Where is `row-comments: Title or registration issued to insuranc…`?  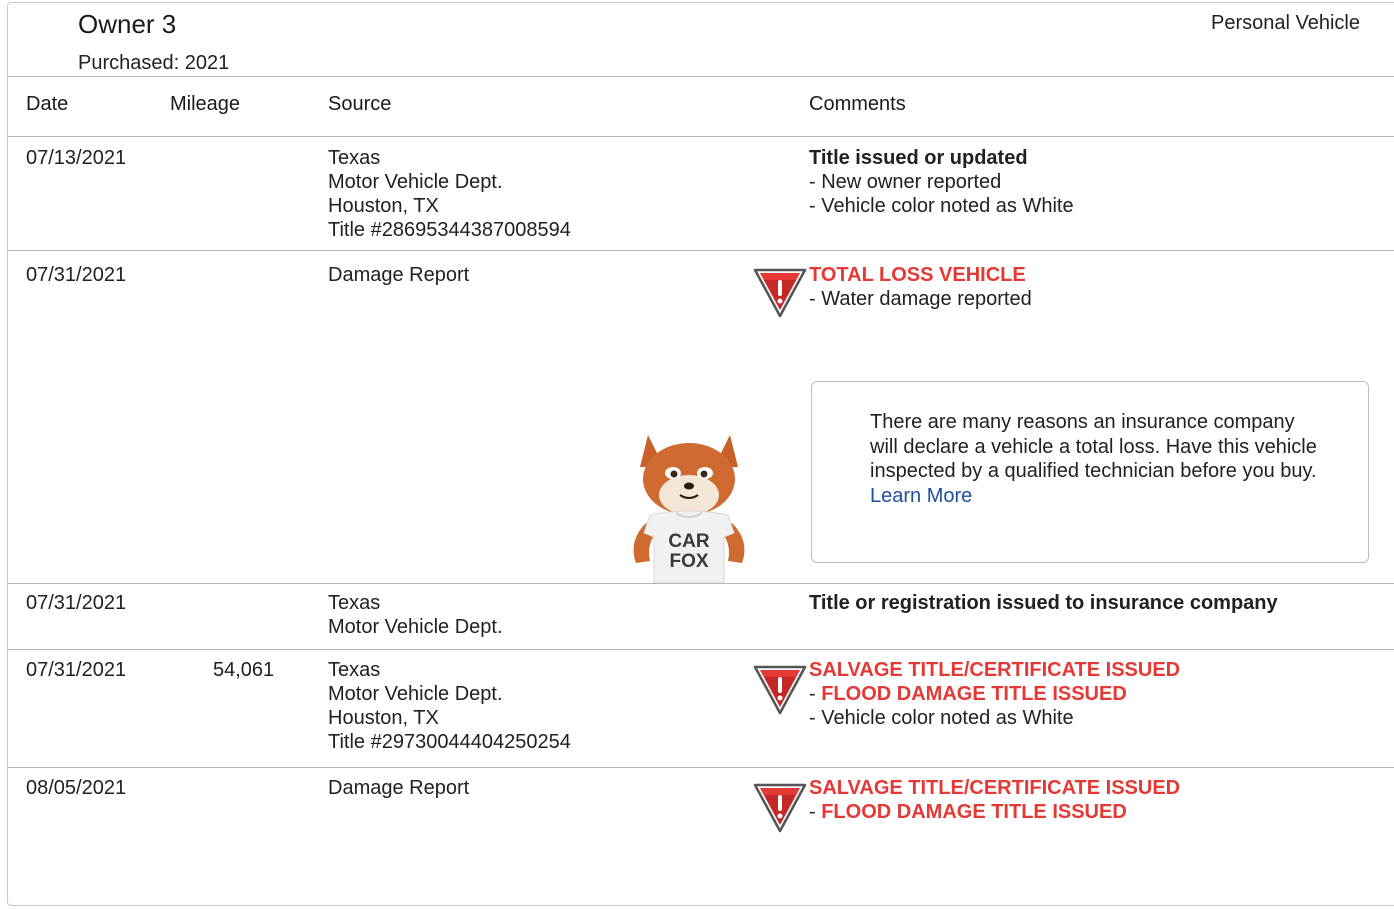 row-comments: Title or registration issued to insuranc… is located at coordinates (1043, 603).